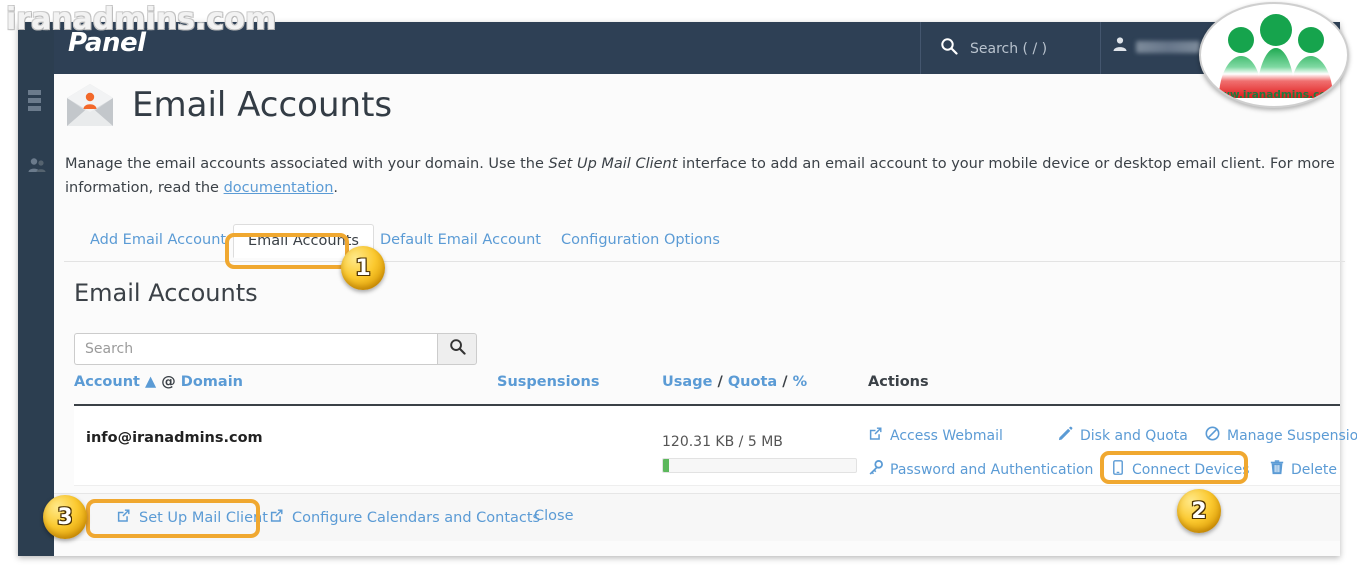  What do you see at coordinates (800, 382) in the screenshot?
I see `column-label-percent: %` at bounding box center [800, 382].